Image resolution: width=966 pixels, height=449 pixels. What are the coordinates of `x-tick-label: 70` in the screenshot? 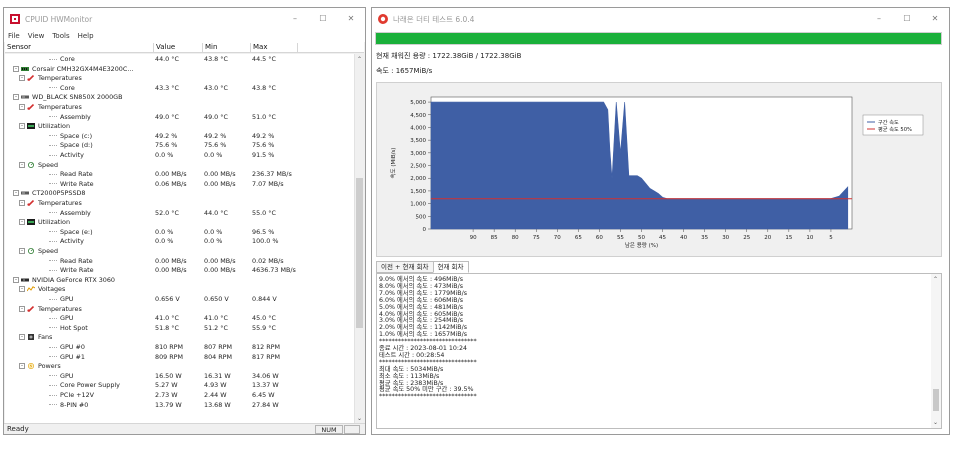 It's located at (557, 238).